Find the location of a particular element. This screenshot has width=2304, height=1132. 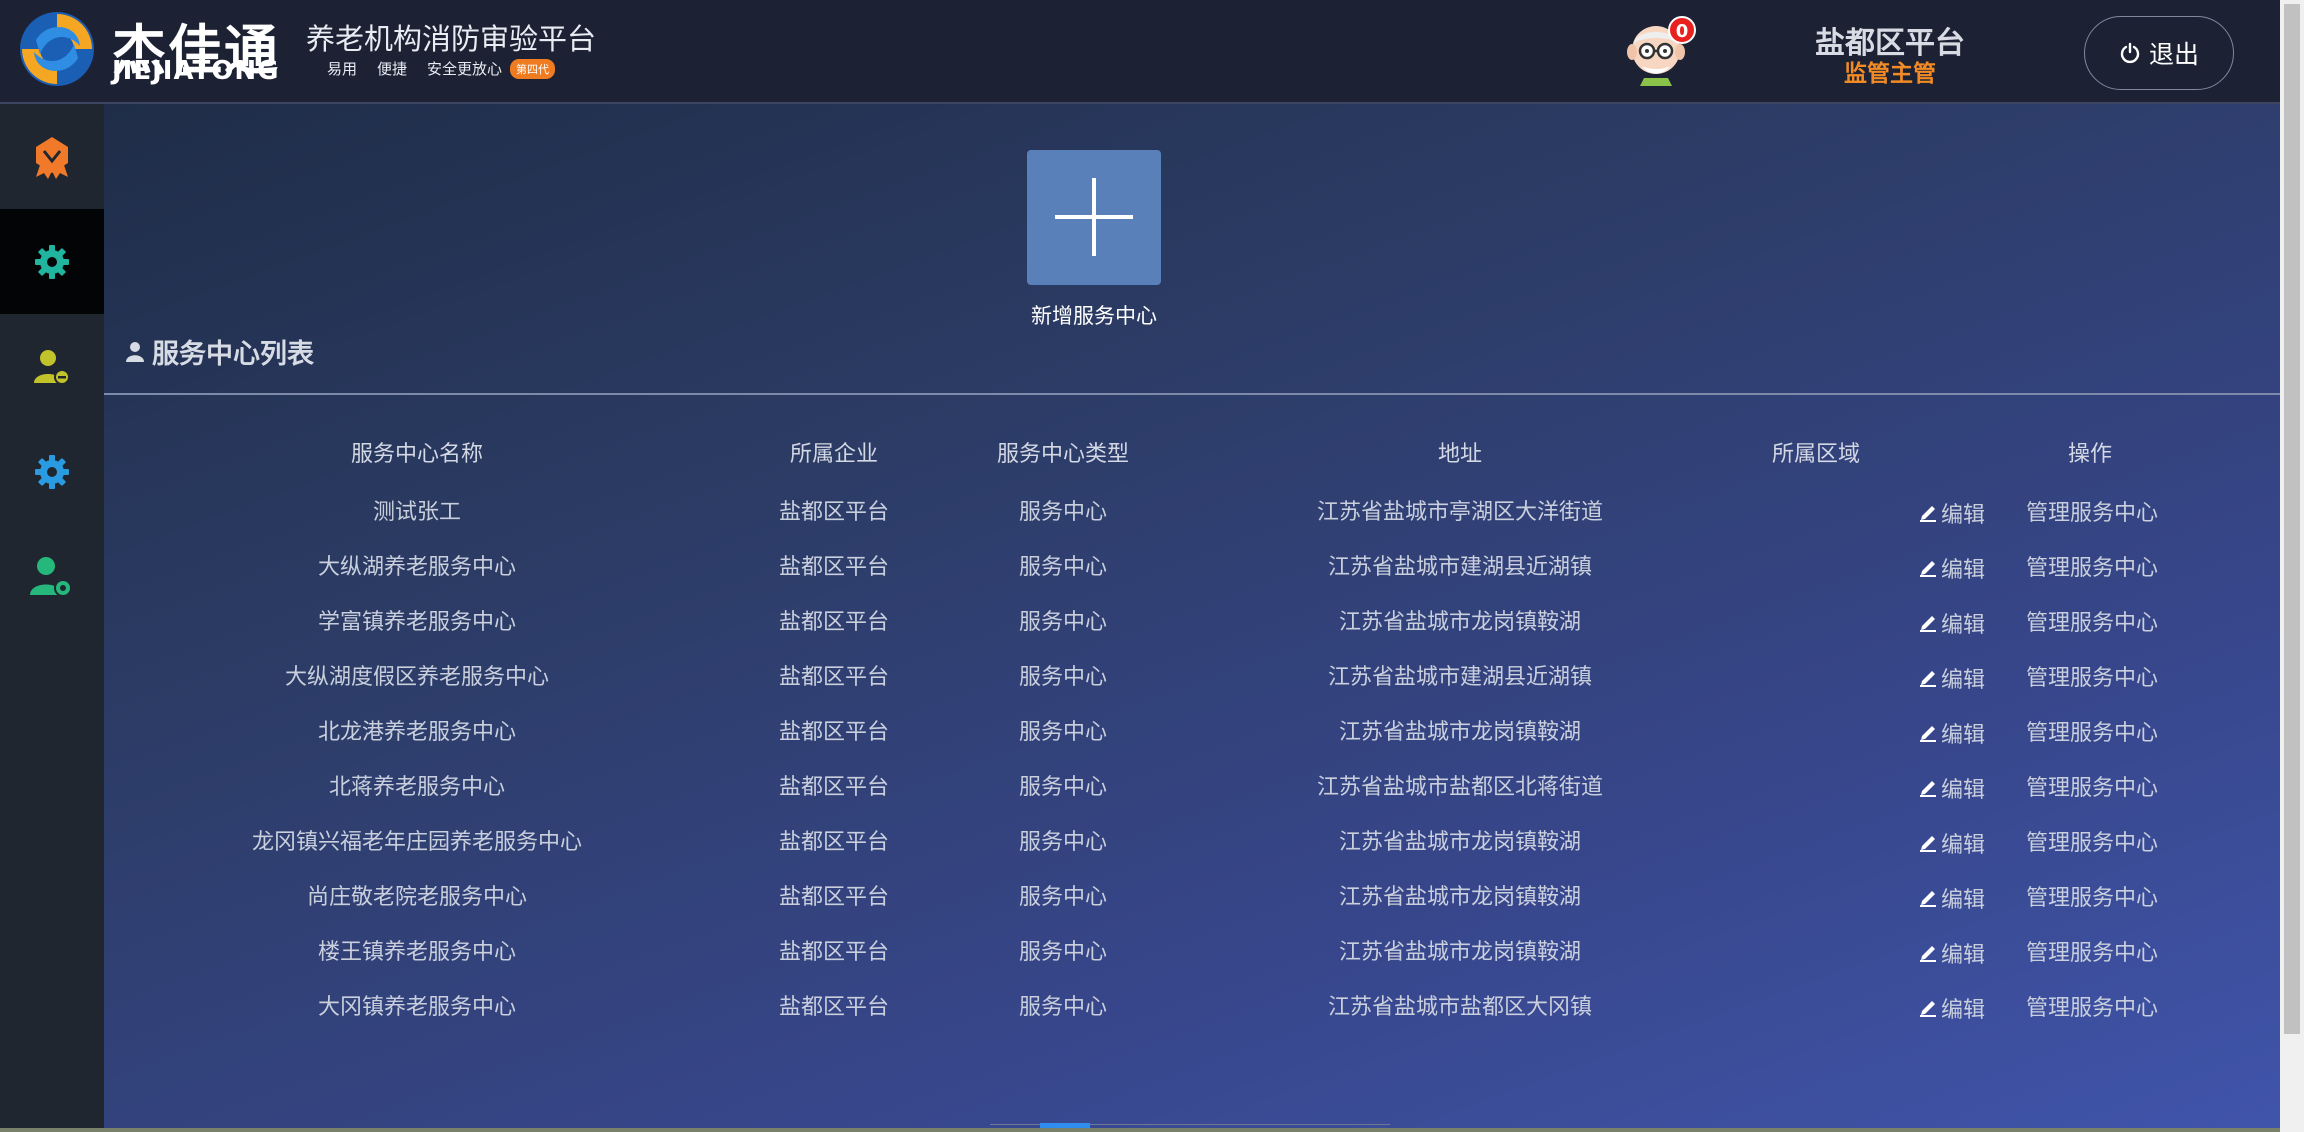

notification-count-badge: 0 is located at coordinates (1682, 30).